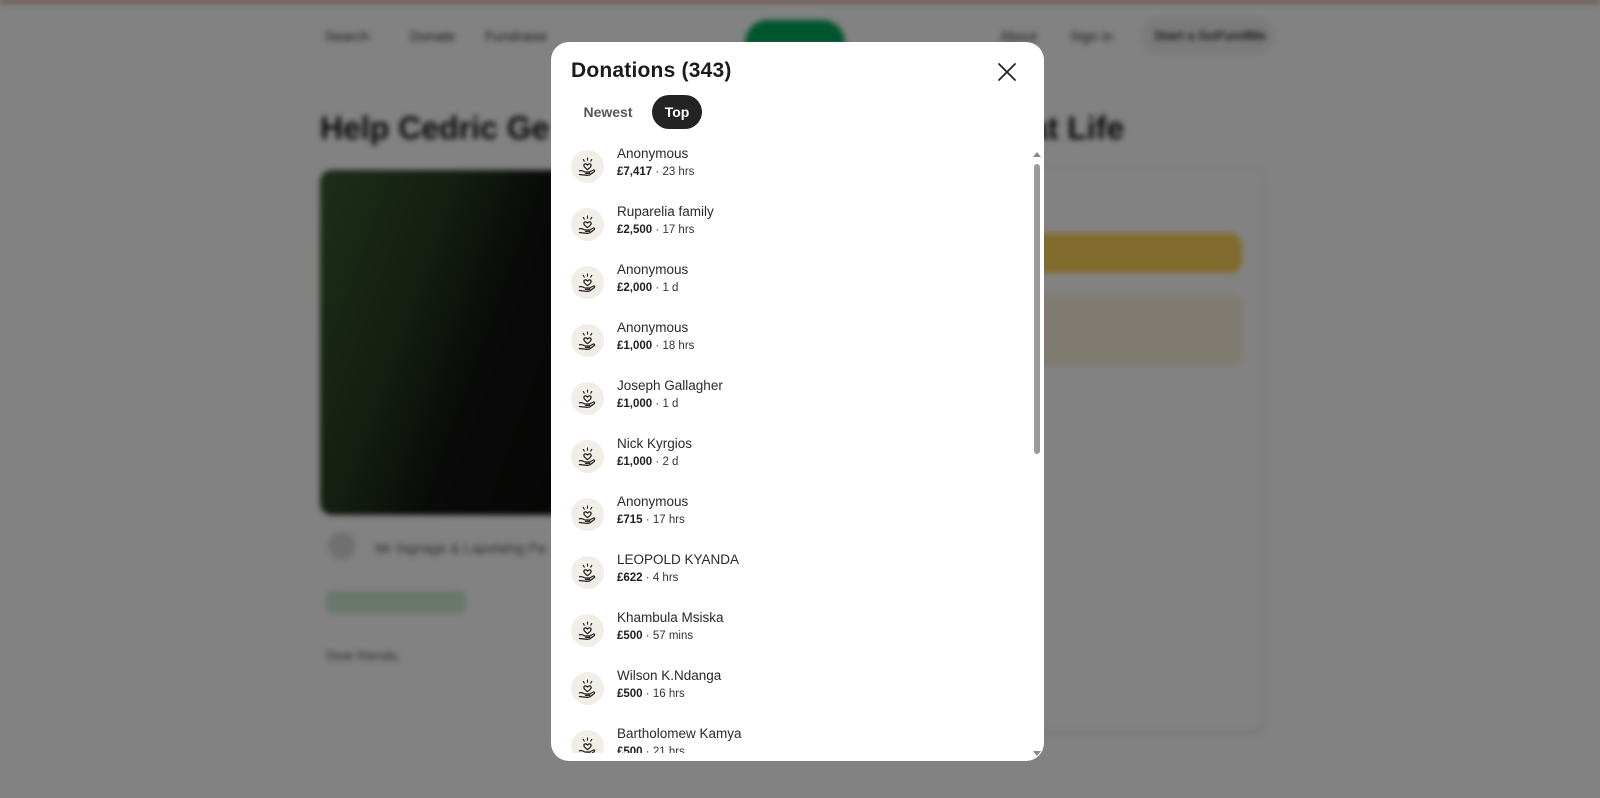 The height and width of the screenshot is (798, 1600). Describe the element at coordinates (668, 749) in the screenshot. I see `donation-time: 21 hrs` at that location.